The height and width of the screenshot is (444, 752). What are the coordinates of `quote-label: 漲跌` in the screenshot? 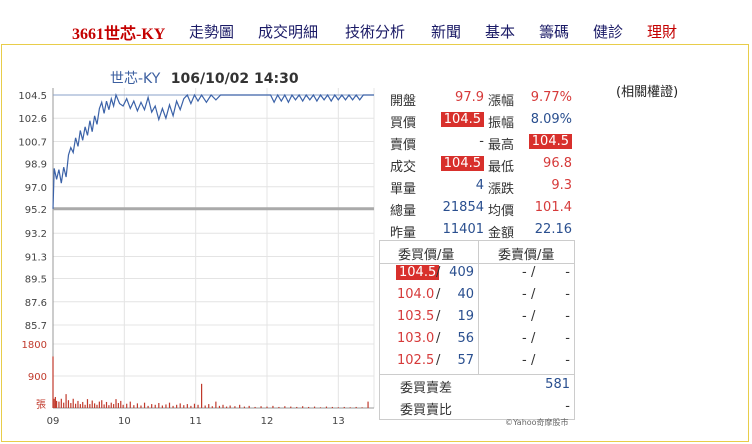 It's located at (501, 189).